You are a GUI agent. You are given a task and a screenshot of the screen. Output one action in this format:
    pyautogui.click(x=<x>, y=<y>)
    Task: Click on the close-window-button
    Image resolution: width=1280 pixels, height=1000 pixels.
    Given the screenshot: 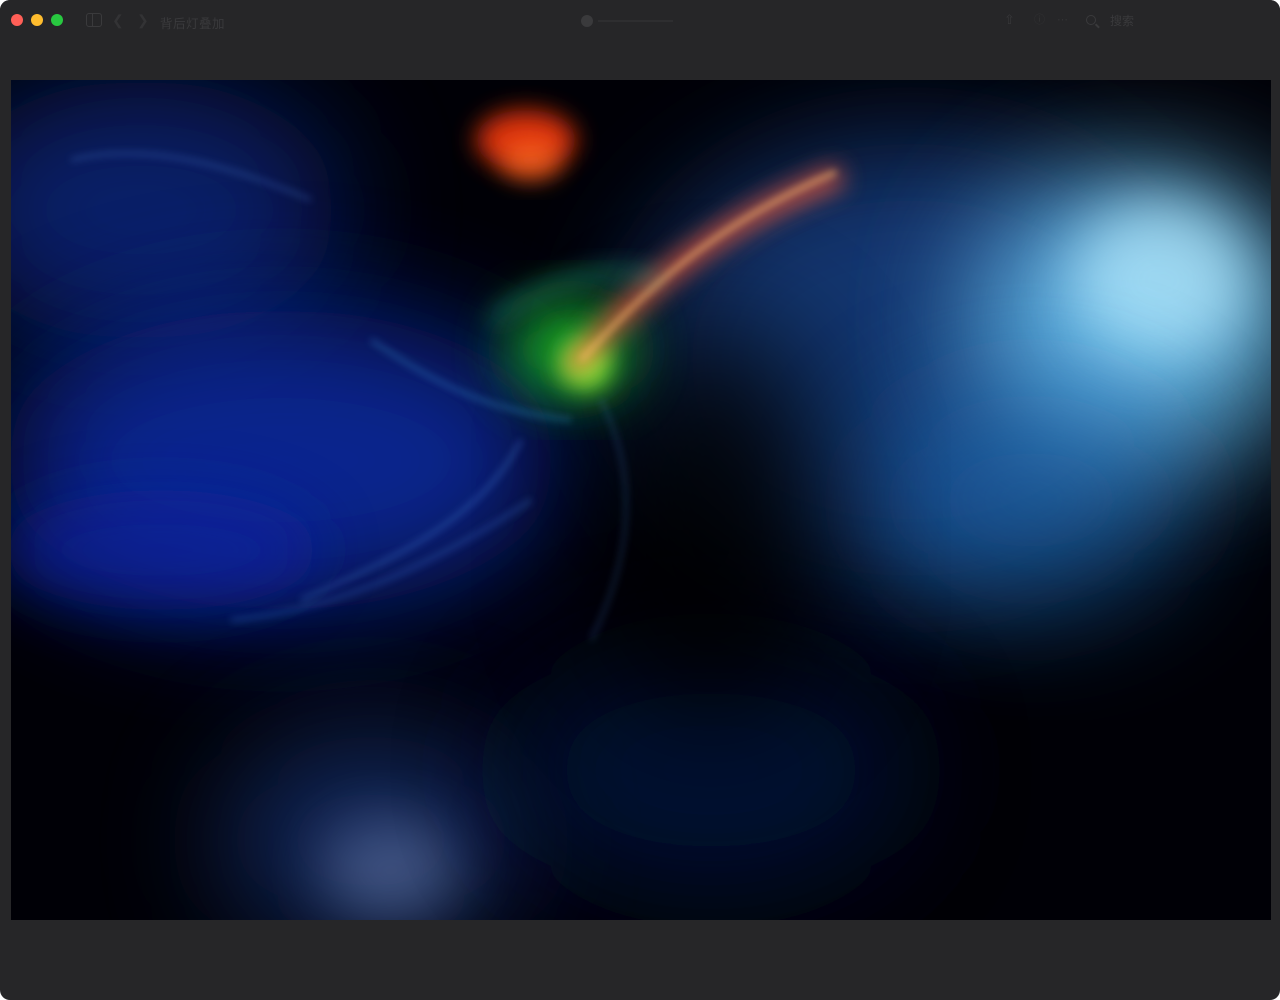 What is the action you would take?
    pyautogui.click(x=17, y=20)
    